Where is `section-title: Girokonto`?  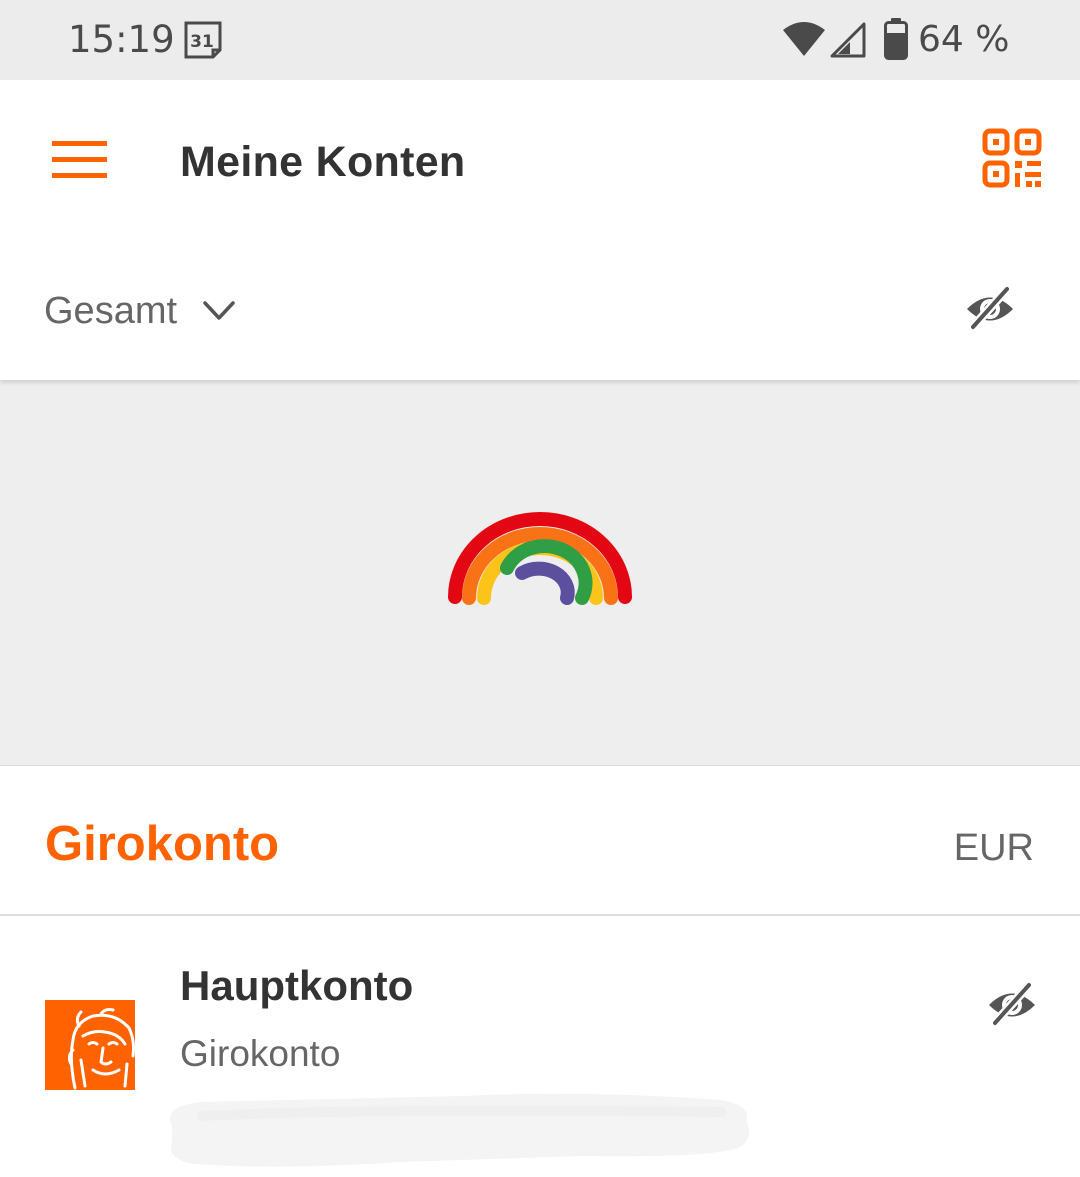 section-title: Girokonto is located at coordinates (162, 844).